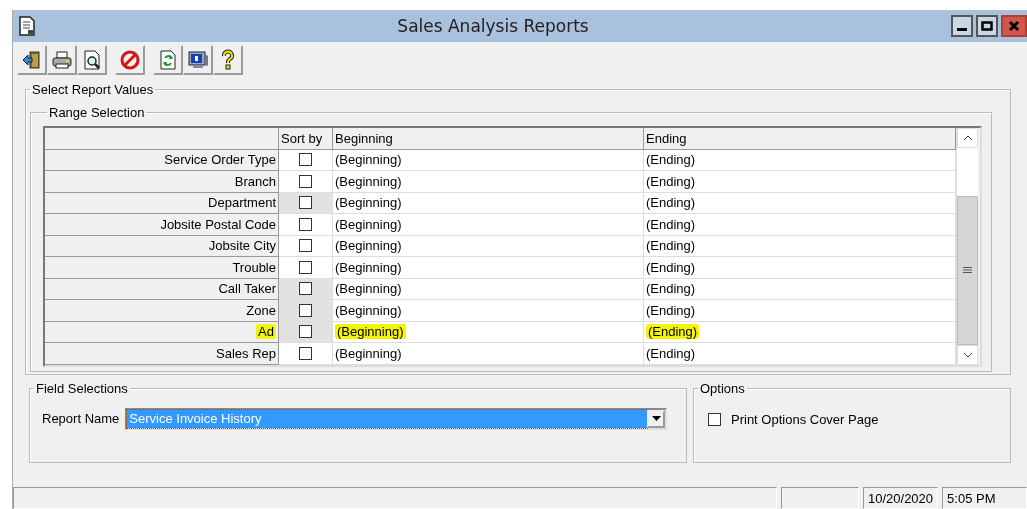 The image size is (1027, 509). Describe the element at coordinates (493, 26) in the screenshot. I see `window-title: Sales Analysis Reports` at that location.